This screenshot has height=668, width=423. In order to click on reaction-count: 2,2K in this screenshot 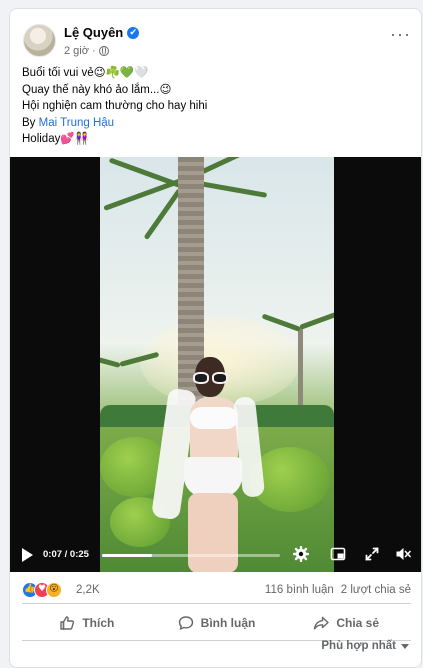, I will do `click(88, 590)`.